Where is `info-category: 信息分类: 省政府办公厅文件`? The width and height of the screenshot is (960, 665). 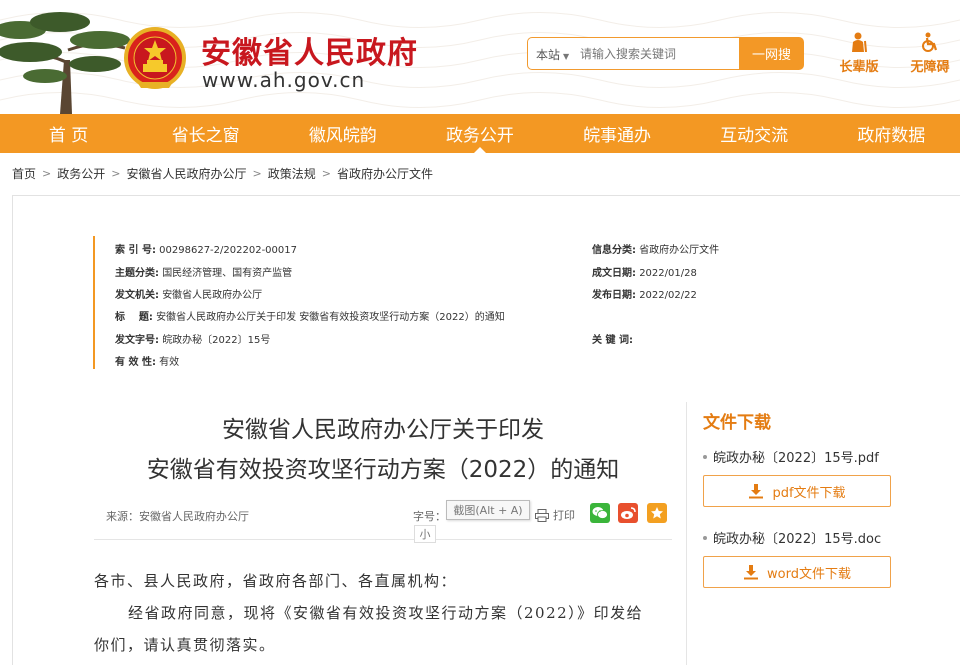
info-category: 信息分类: 省政府办公厅文件 is located at coordinates (656, 250).